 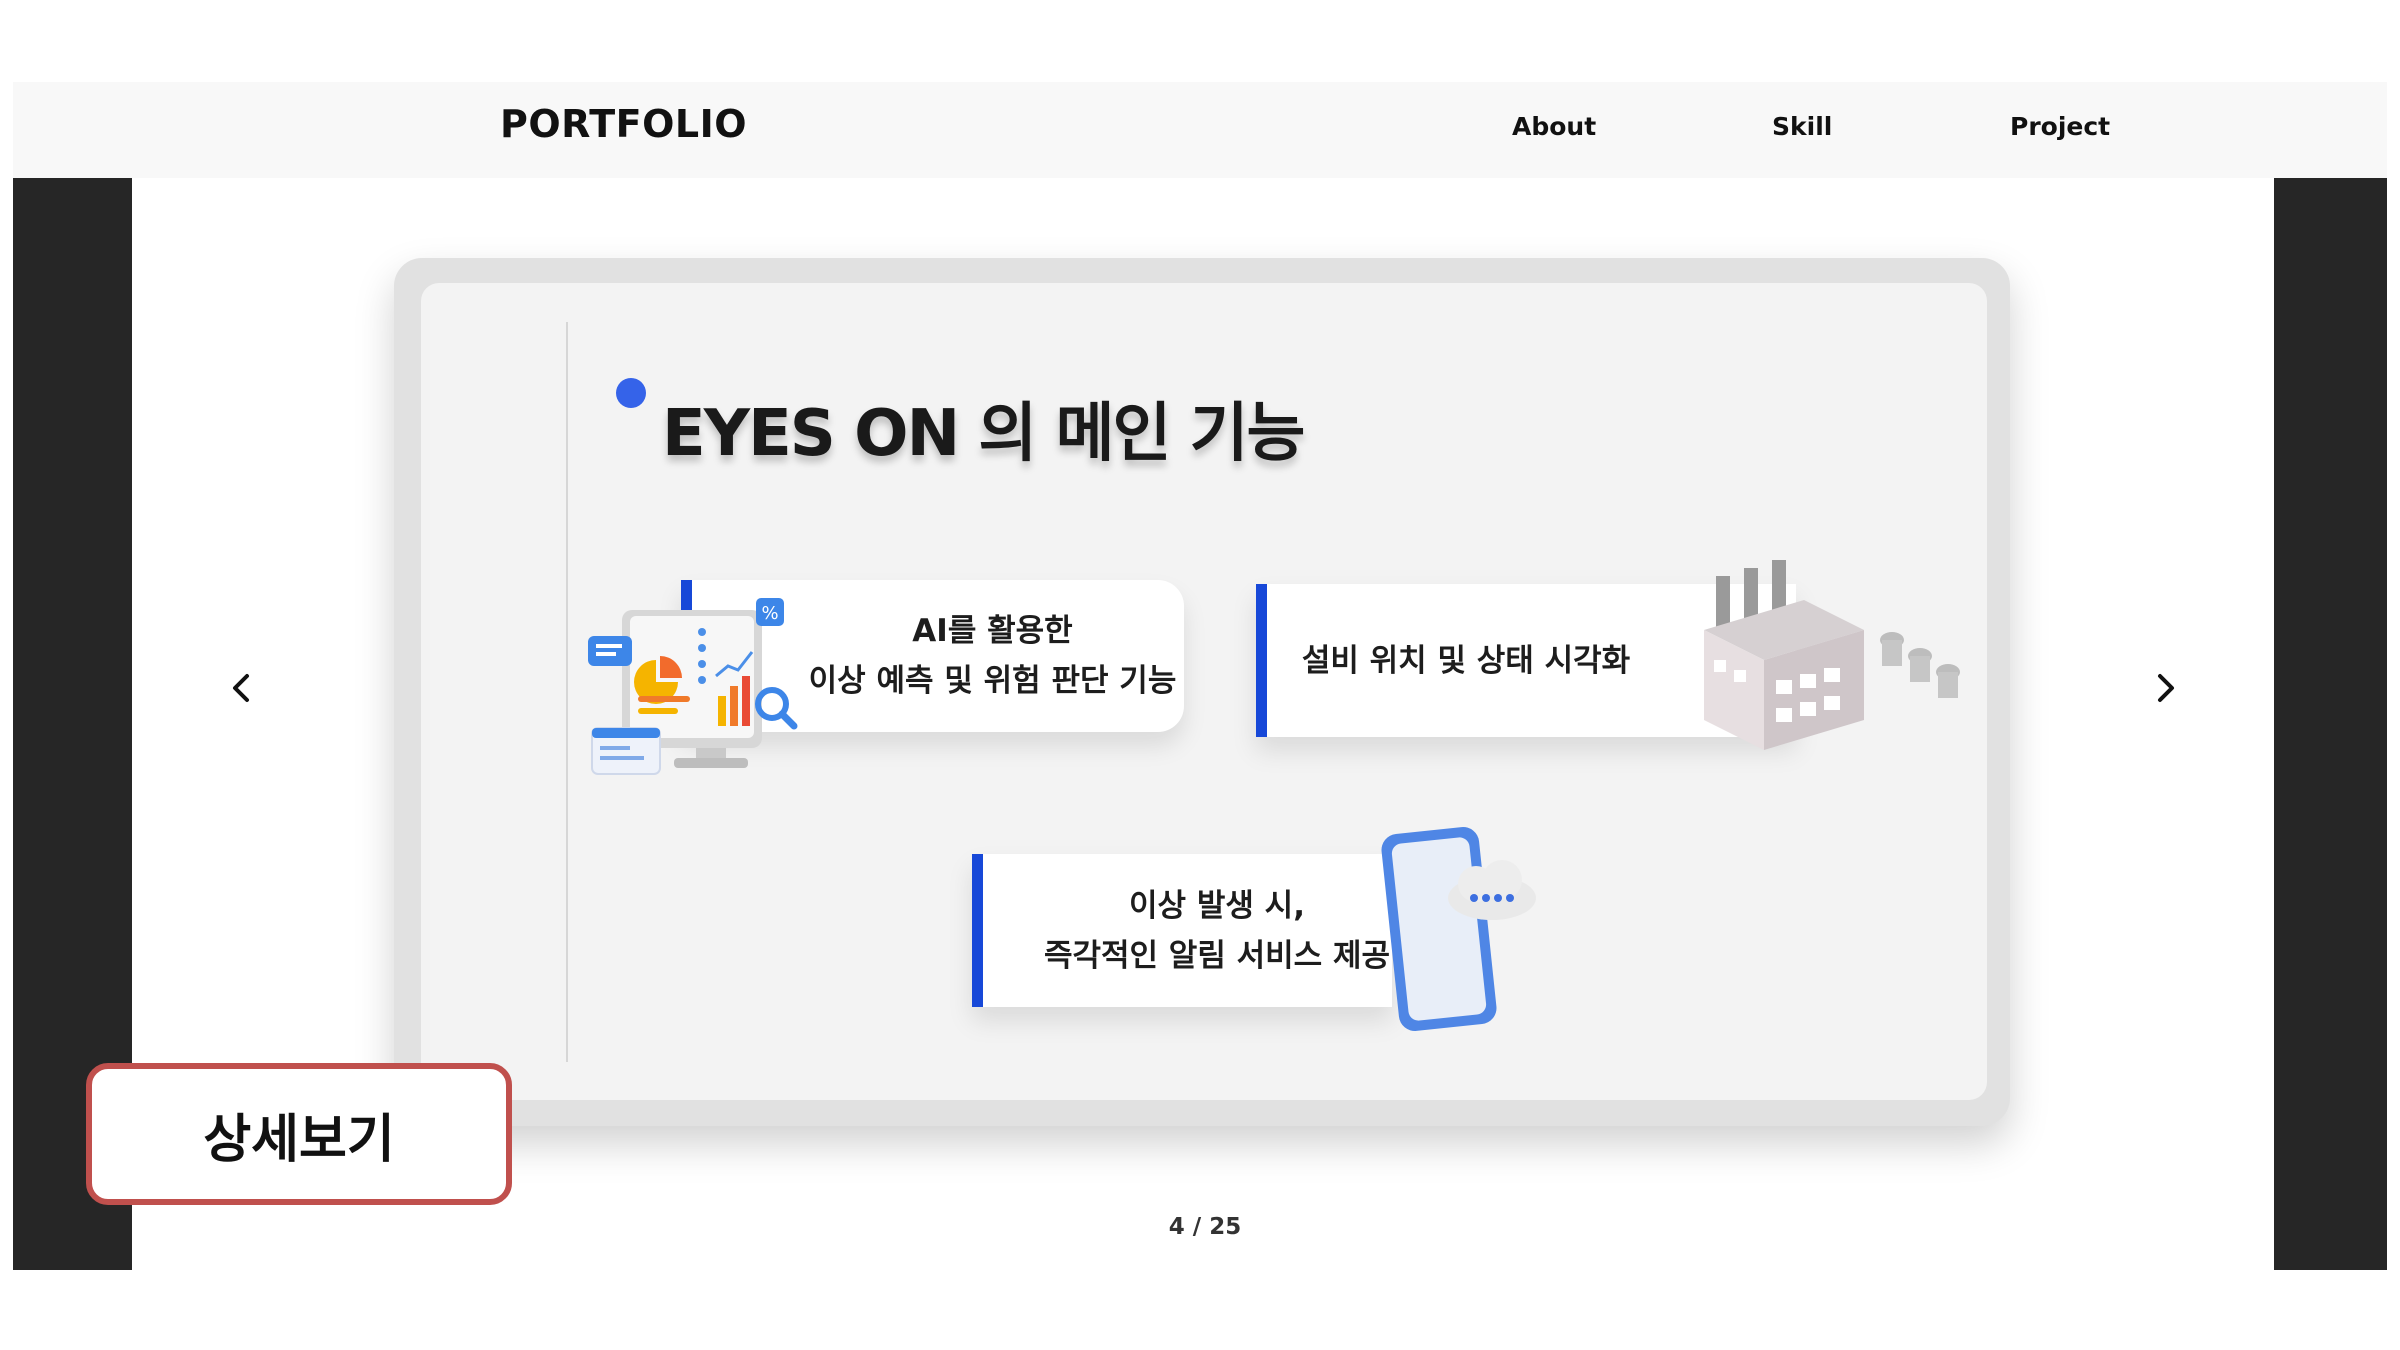 What do you see at coordinates (992, 631) in the screenshot?
I see `feature-ai-line1: AI를 활용한` at bounding box center [992, 631].